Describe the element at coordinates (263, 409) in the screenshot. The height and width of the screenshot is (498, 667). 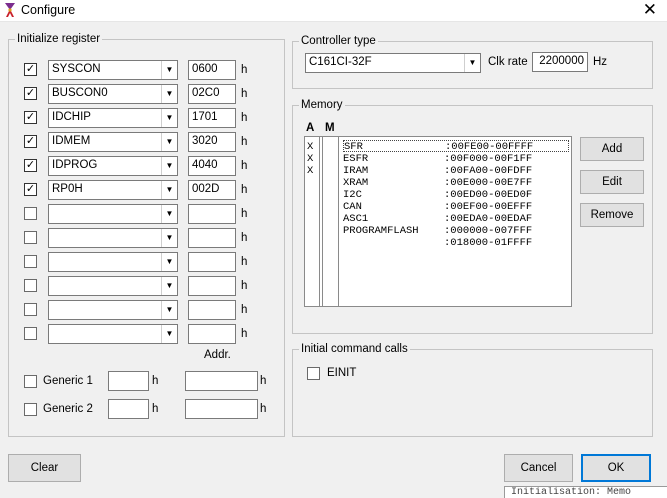
I see `generic-2-addr-unit: h` at that location.